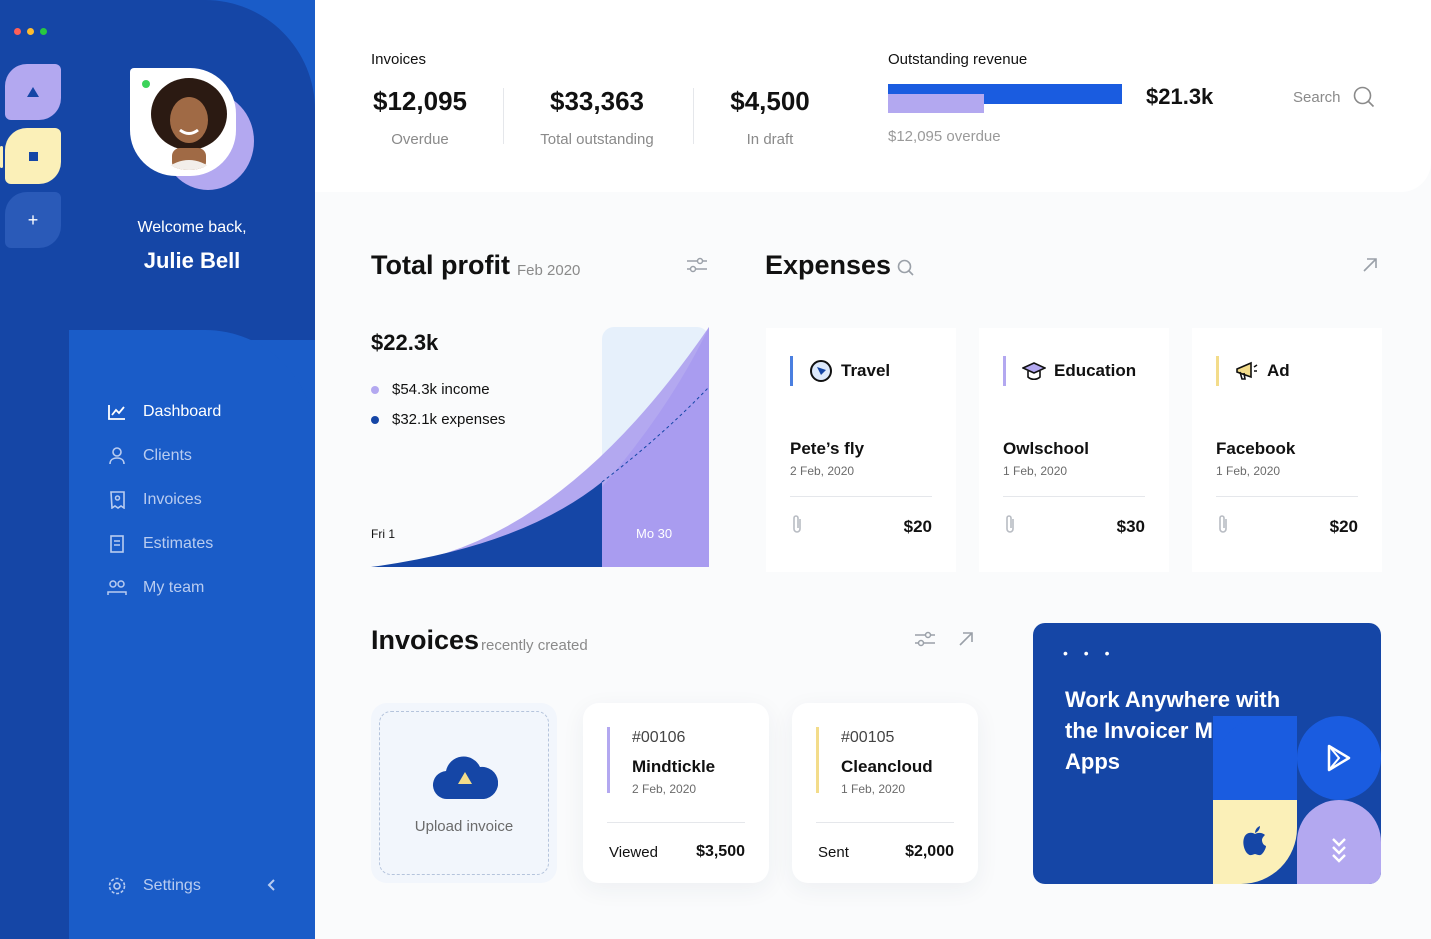 The height and width of the screenshot is (939, 1431). Describe the element at coordinates (868, 737) in the screenshot. I see `invoice-number: #00105` at that location.